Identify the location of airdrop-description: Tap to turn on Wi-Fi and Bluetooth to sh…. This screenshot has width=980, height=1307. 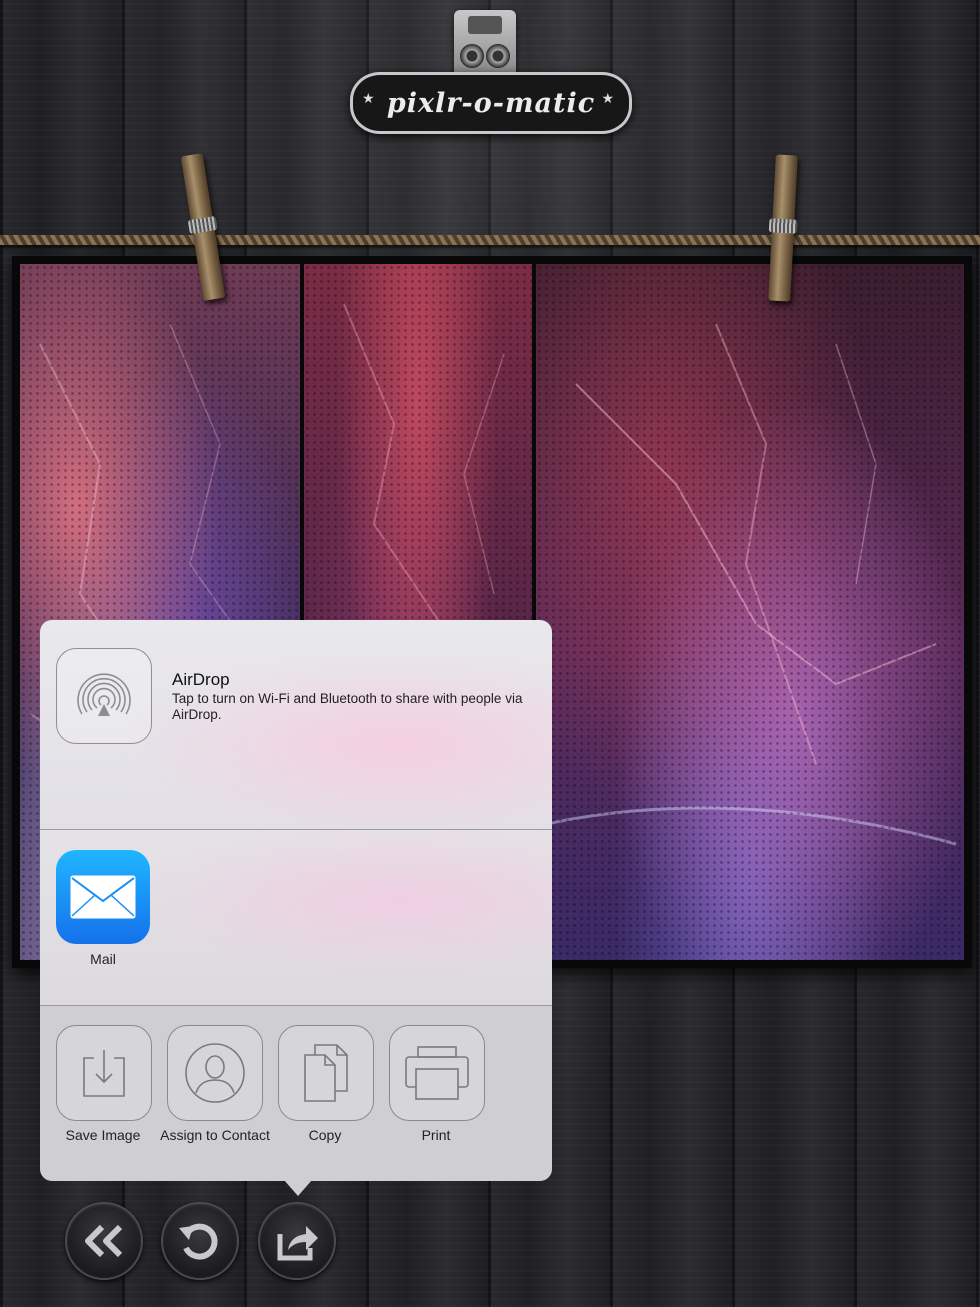
(347, 706).